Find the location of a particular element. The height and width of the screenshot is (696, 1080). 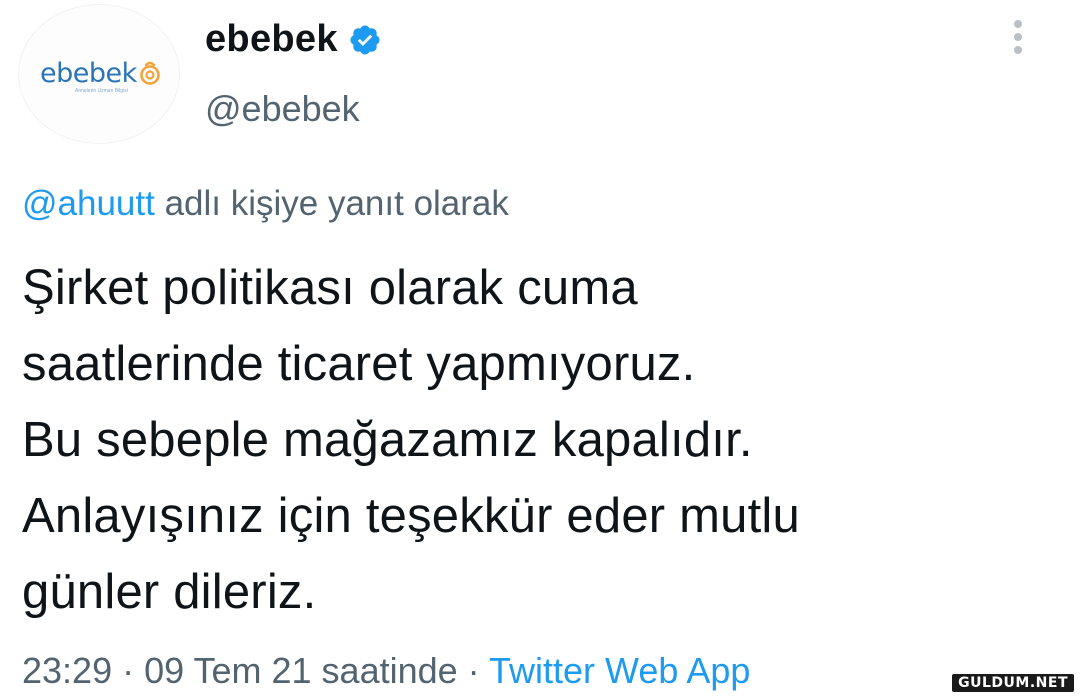

reply-context-text: adlı kişiye yanıt olarak is located at coordinates (331, 203).